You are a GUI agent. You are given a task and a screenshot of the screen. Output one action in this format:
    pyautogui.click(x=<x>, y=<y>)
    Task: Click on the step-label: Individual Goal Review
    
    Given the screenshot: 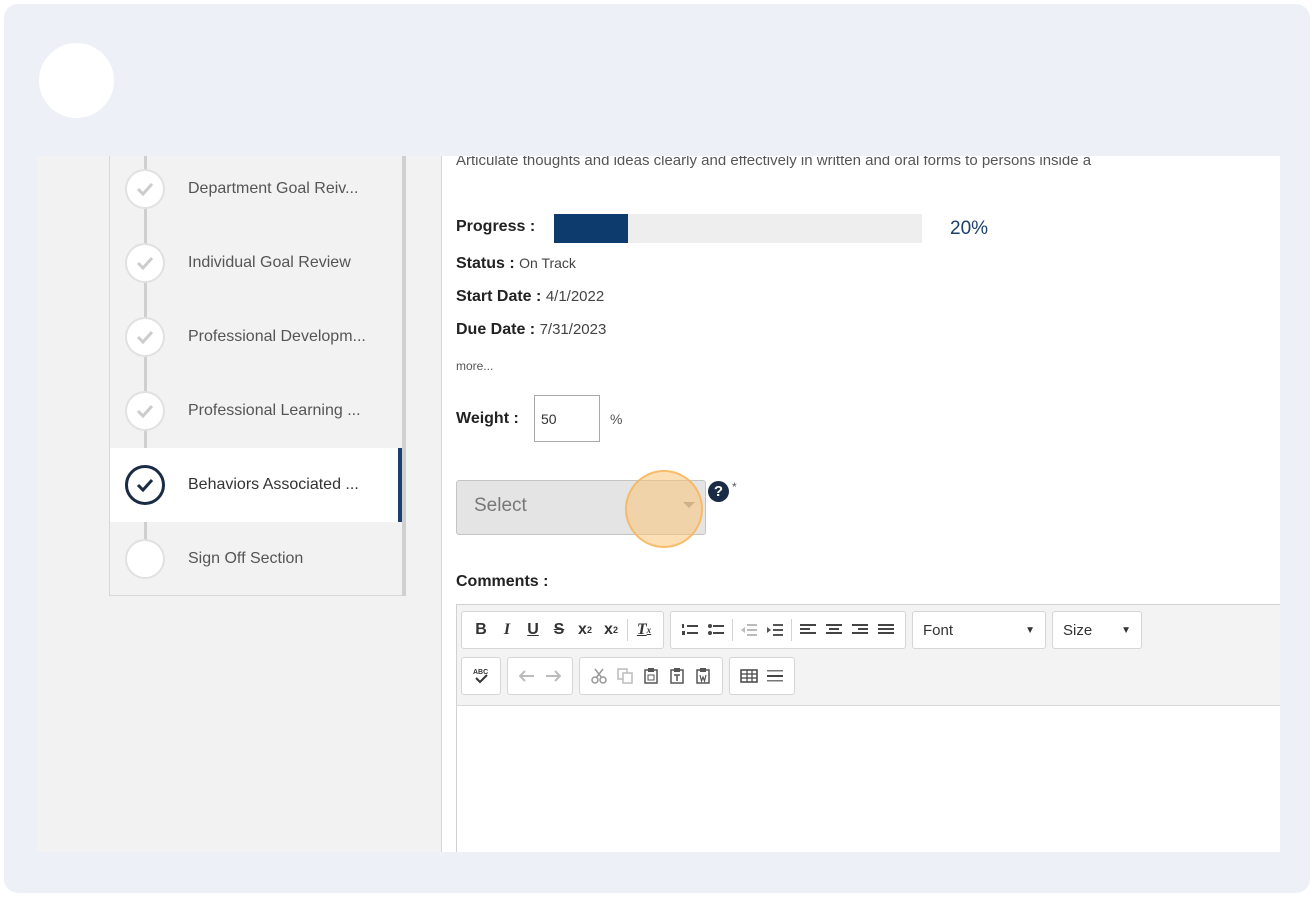 What is the action you would take?
    pyautogui.click(x=269, y=262)
    